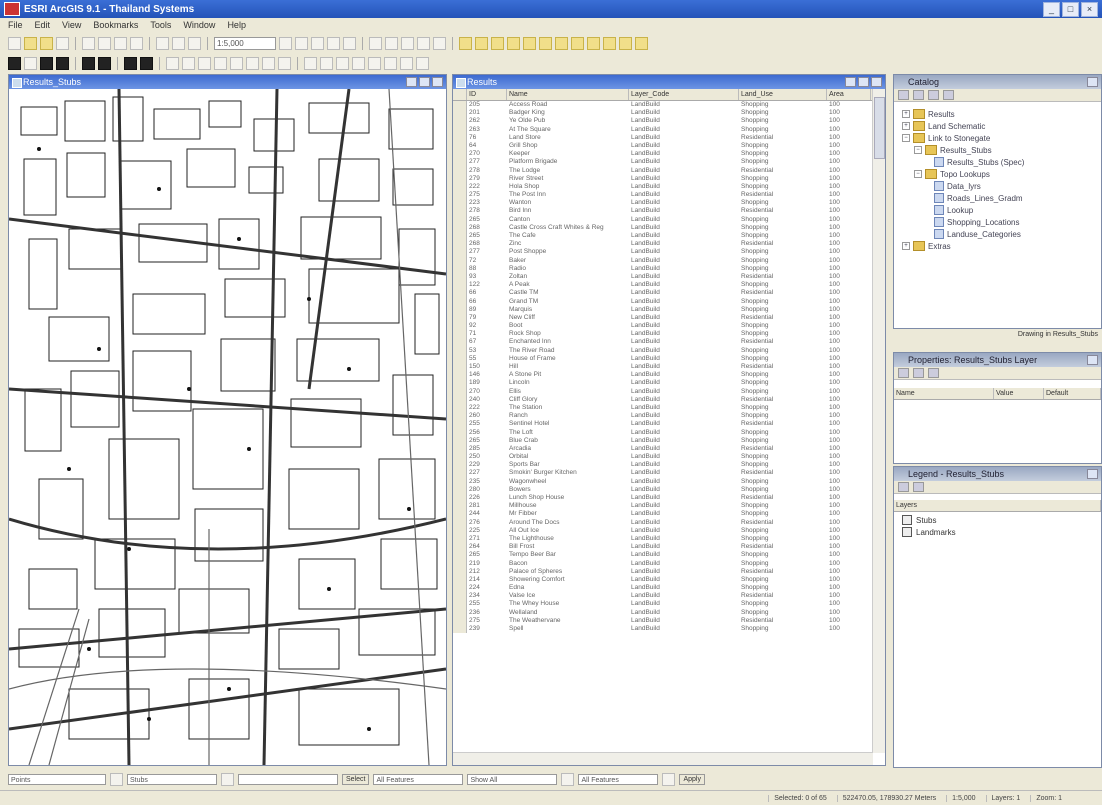 The height and width of the screenshot is (805, 1102). I want to click on command-line-icon, so click(349, 43).